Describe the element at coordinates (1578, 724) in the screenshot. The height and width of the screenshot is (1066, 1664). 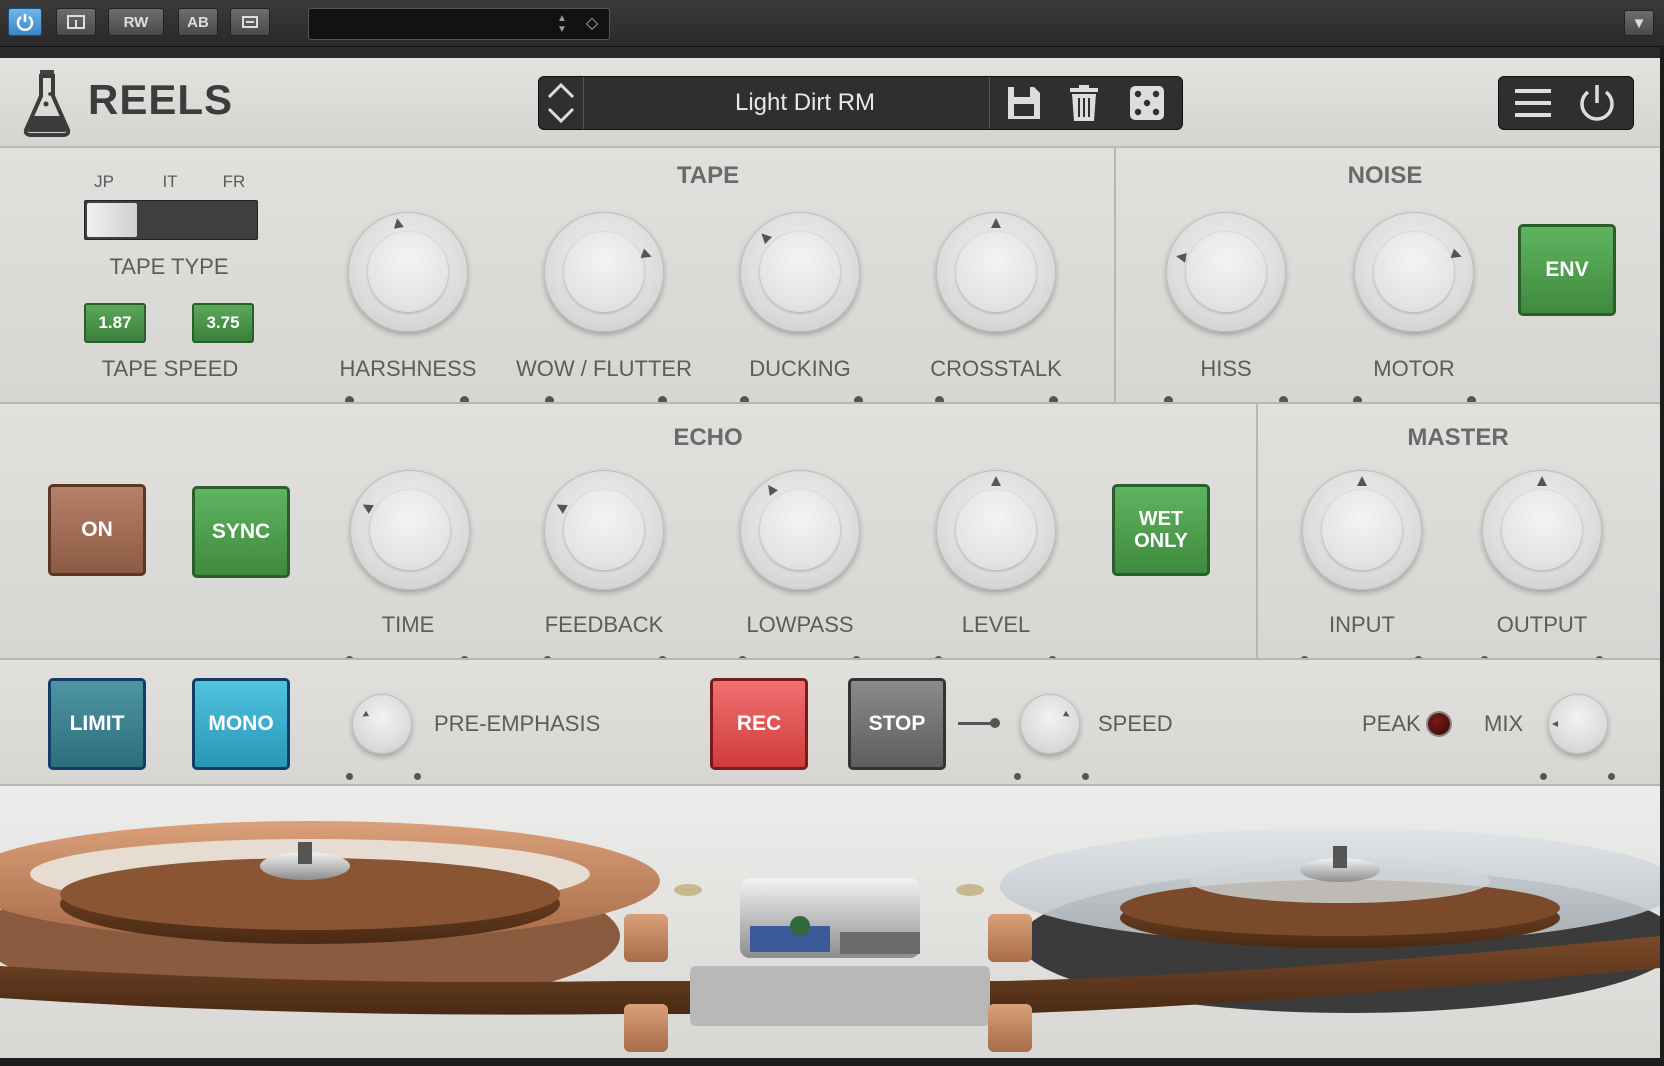
I see `mix-knob` at that location.